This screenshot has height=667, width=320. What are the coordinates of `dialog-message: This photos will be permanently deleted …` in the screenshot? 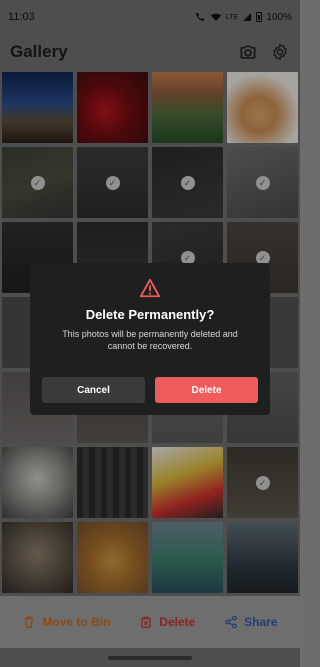 It's located at (150, 340).